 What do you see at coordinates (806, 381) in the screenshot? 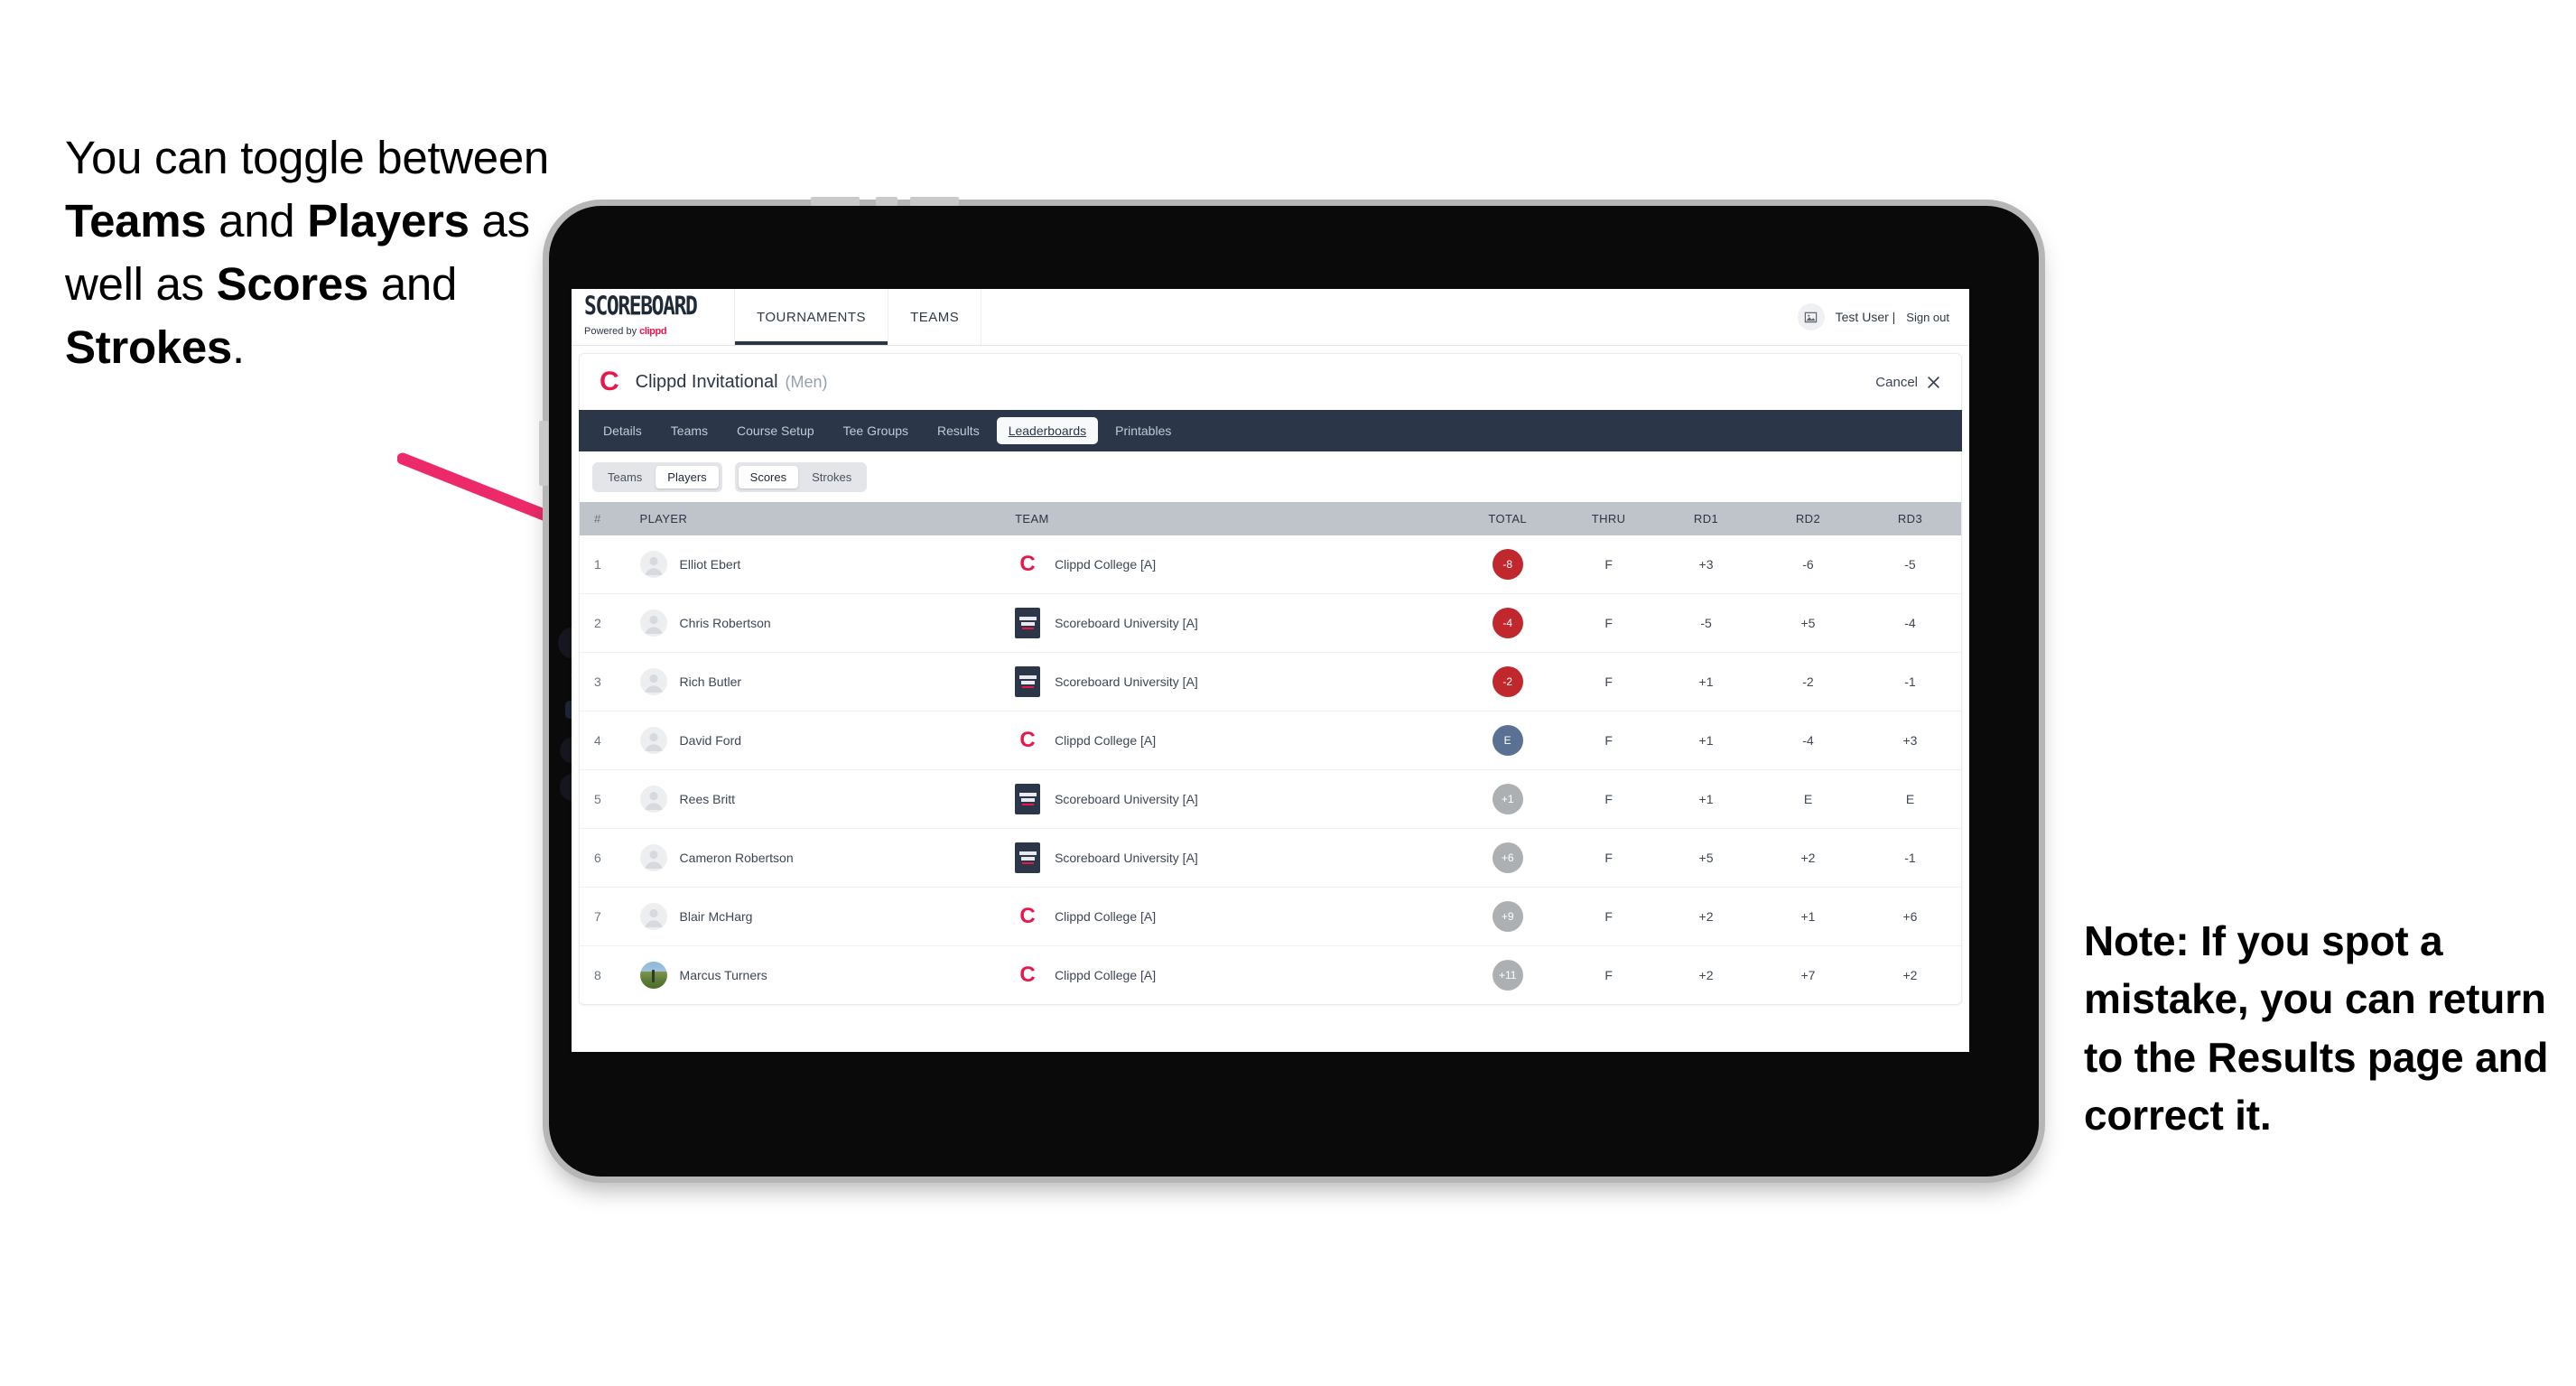
I see `tournament-gender: (Men)` at bounding box center [806, 381].